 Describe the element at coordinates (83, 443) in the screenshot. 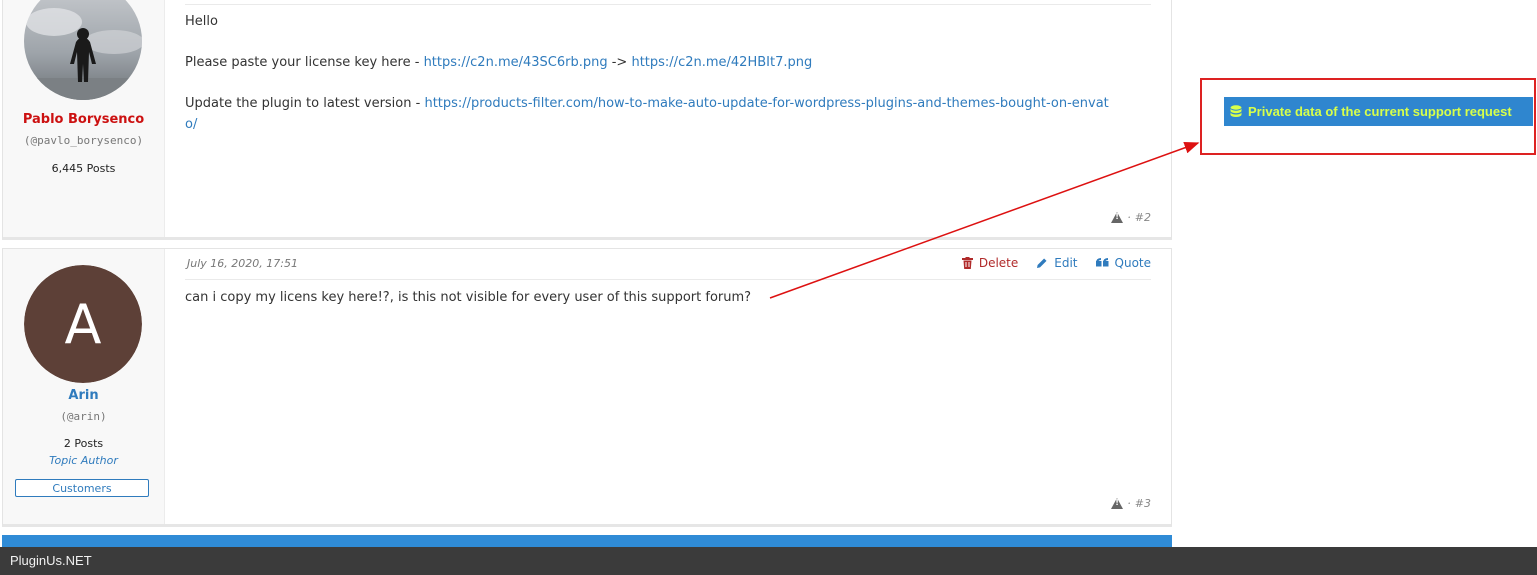

I see `author-post-count: 2 Posts` at that location.